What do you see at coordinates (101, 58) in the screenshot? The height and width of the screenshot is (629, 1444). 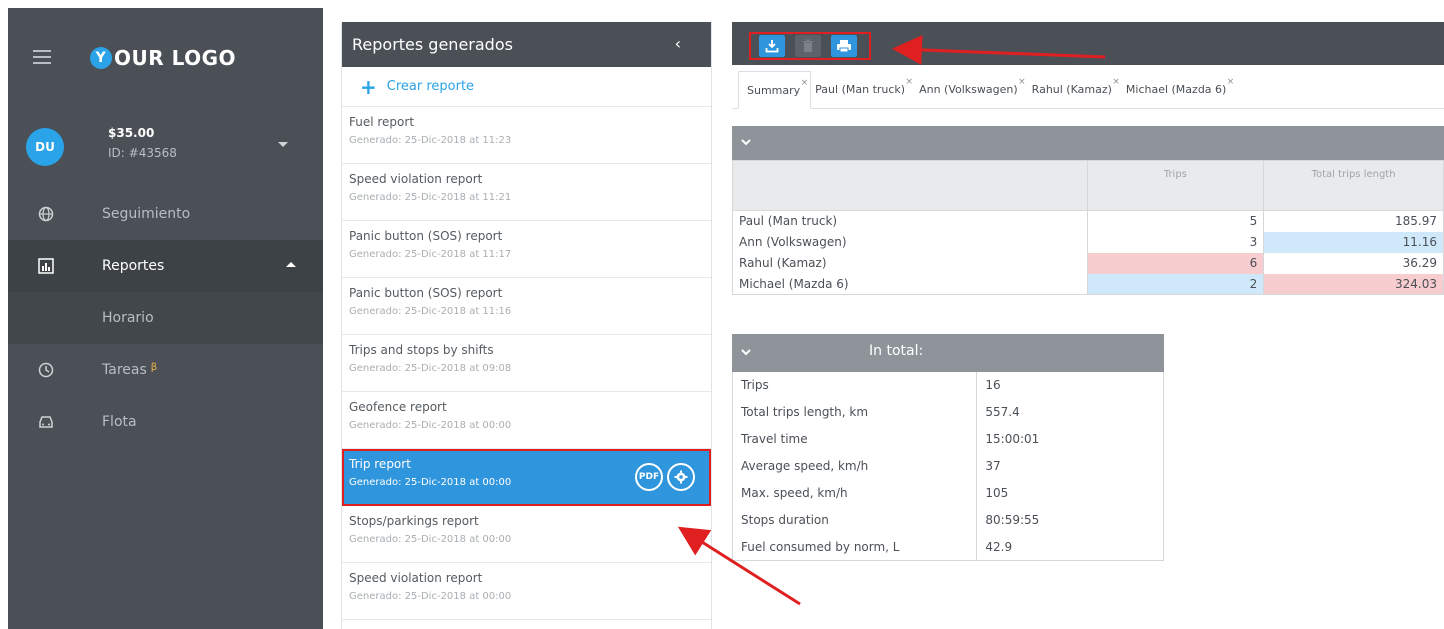 I see `logo-mark: Y` at bounding box center [101, 58].